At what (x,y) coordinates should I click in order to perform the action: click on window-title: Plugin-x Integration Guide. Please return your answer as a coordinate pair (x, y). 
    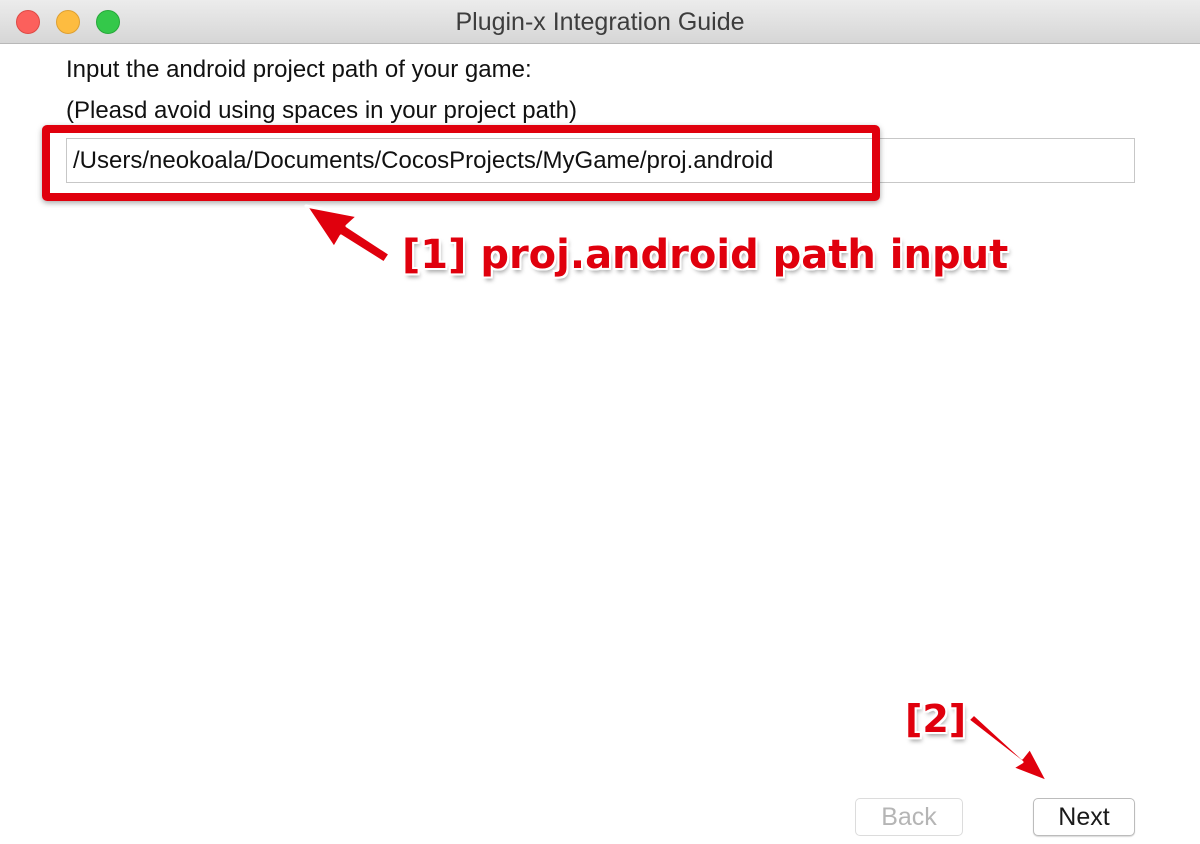
    Looking at the image, I should click on (600, 22).